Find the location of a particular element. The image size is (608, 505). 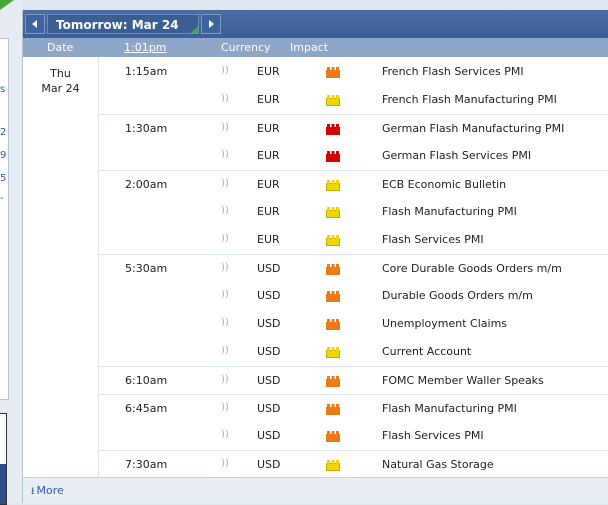

event-row: )) EUR Flash Services PMI is located at coordinates (353, 240).